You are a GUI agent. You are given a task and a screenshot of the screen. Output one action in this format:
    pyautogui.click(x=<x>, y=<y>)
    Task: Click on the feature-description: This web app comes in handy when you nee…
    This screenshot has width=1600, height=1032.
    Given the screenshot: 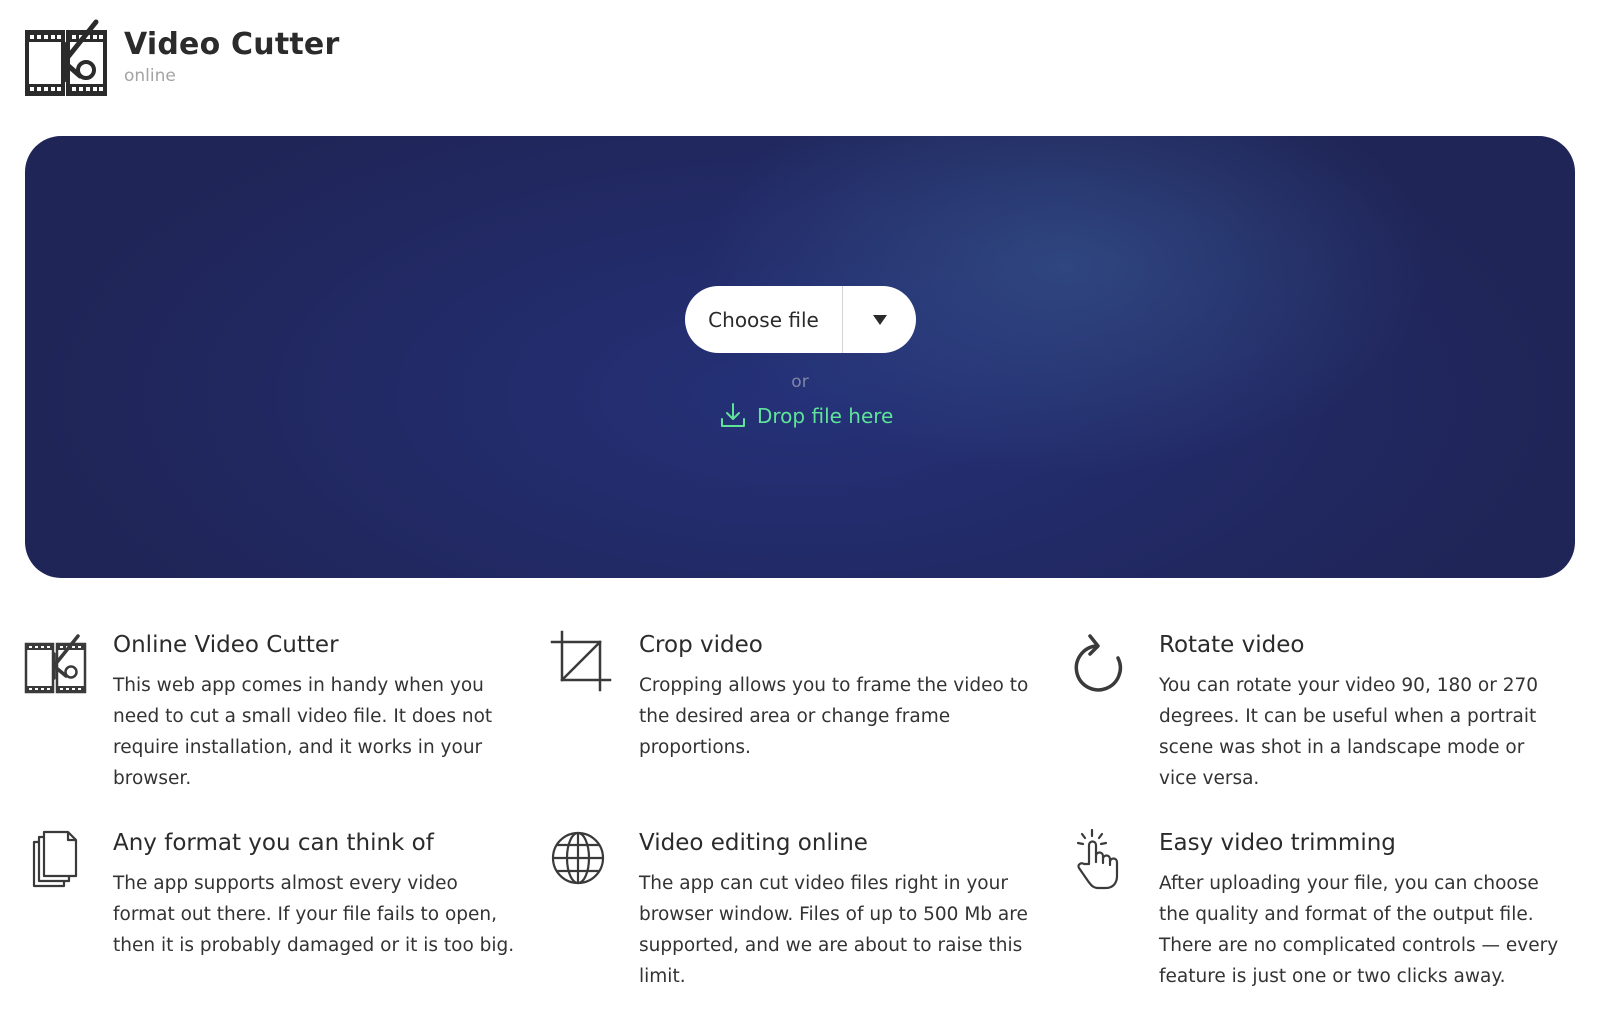 What is the action you would take?
    pyautogui.click(x=303, y=732)
    